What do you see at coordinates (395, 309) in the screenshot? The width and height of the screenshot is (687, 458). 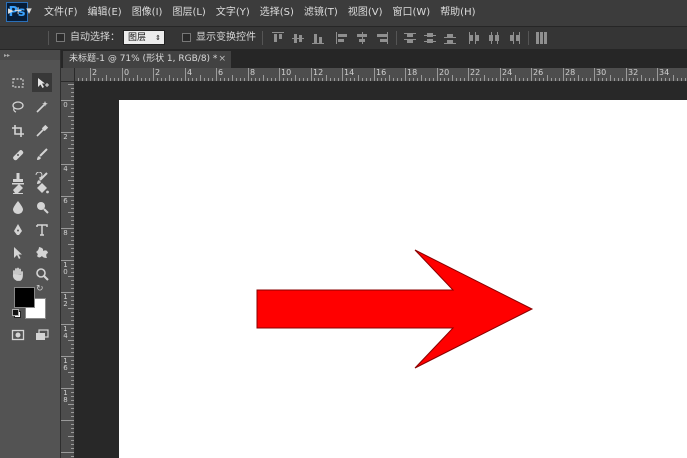 I see `right-arrow-shape` at bounding box center [395, 309].